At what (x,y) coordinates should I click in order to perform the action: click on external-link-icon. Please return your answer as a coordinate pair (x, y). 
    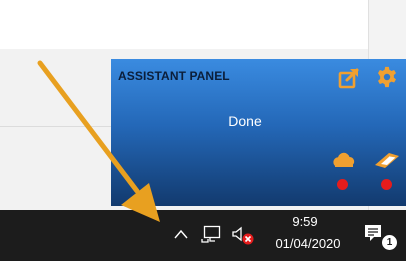
    Looking at the image, I should click on (349, 78).